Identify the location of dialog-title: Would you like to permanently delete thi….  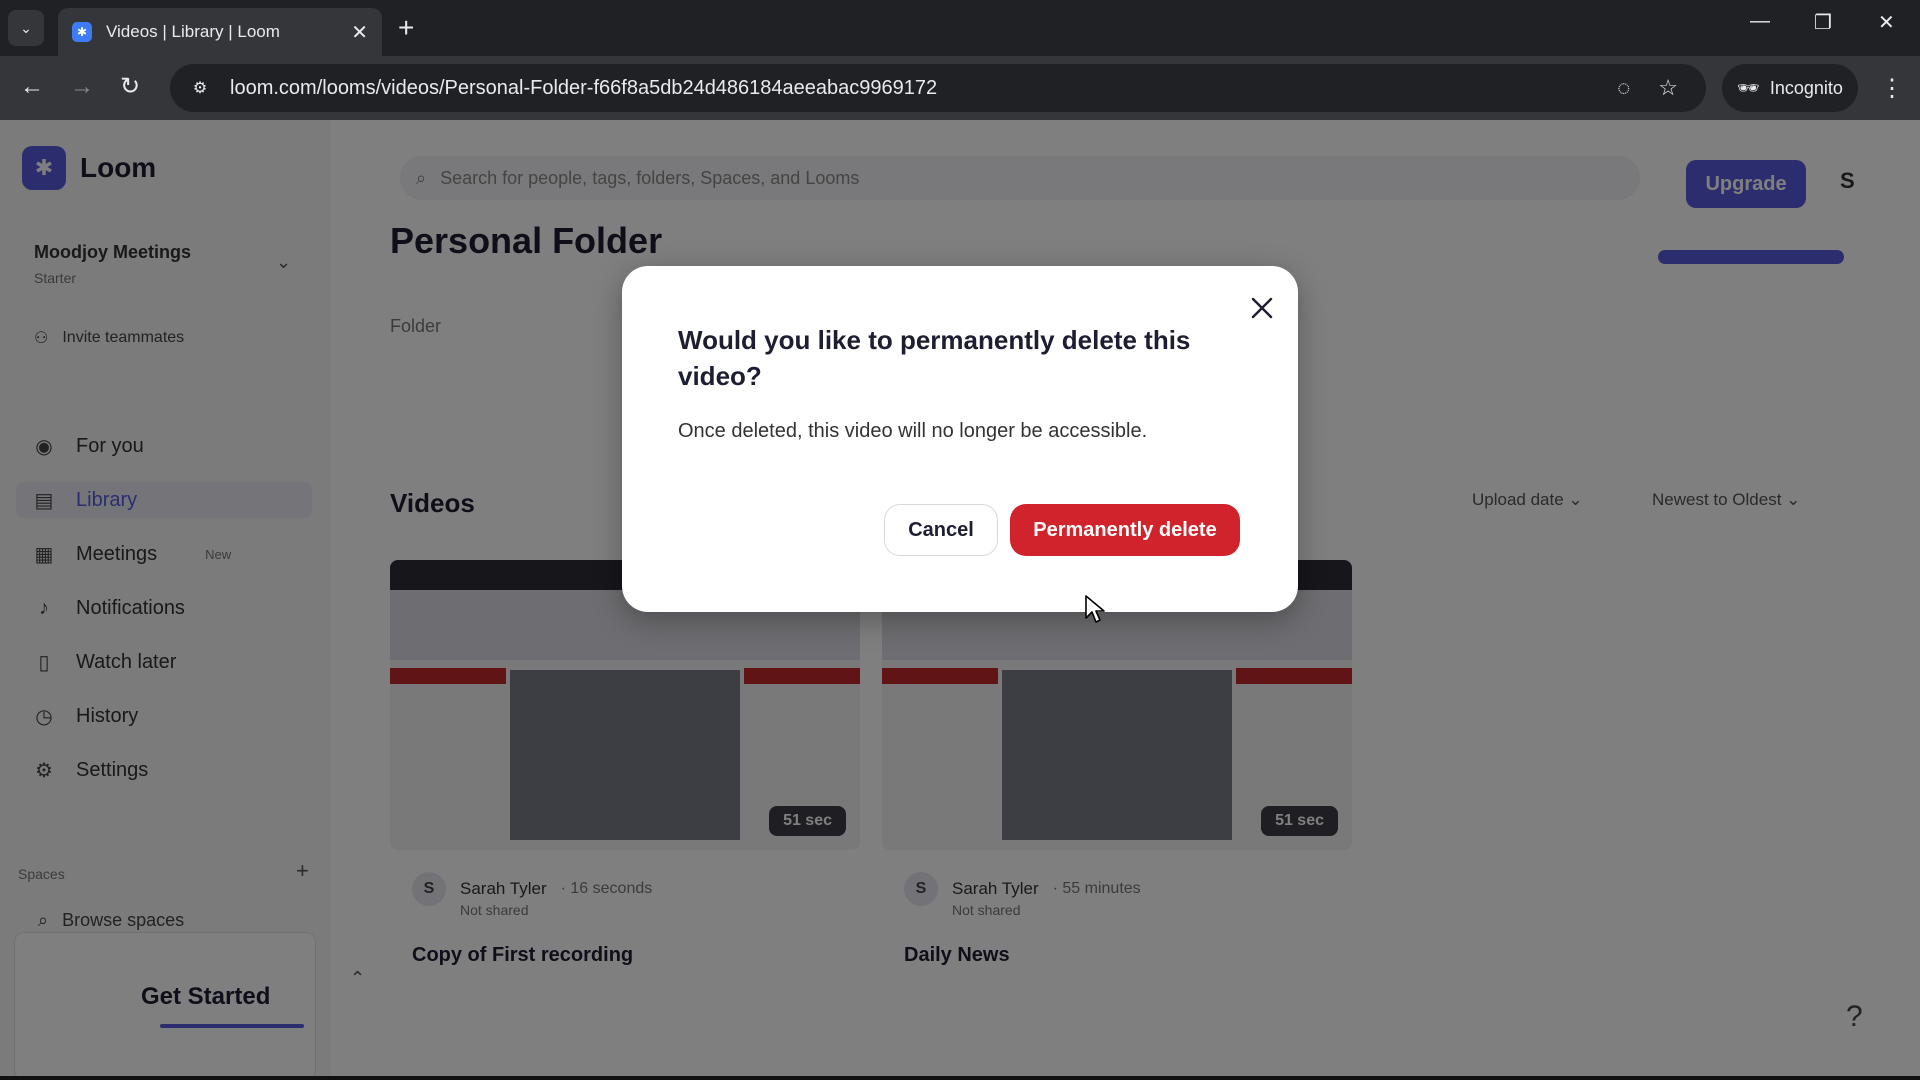
(934, 358).